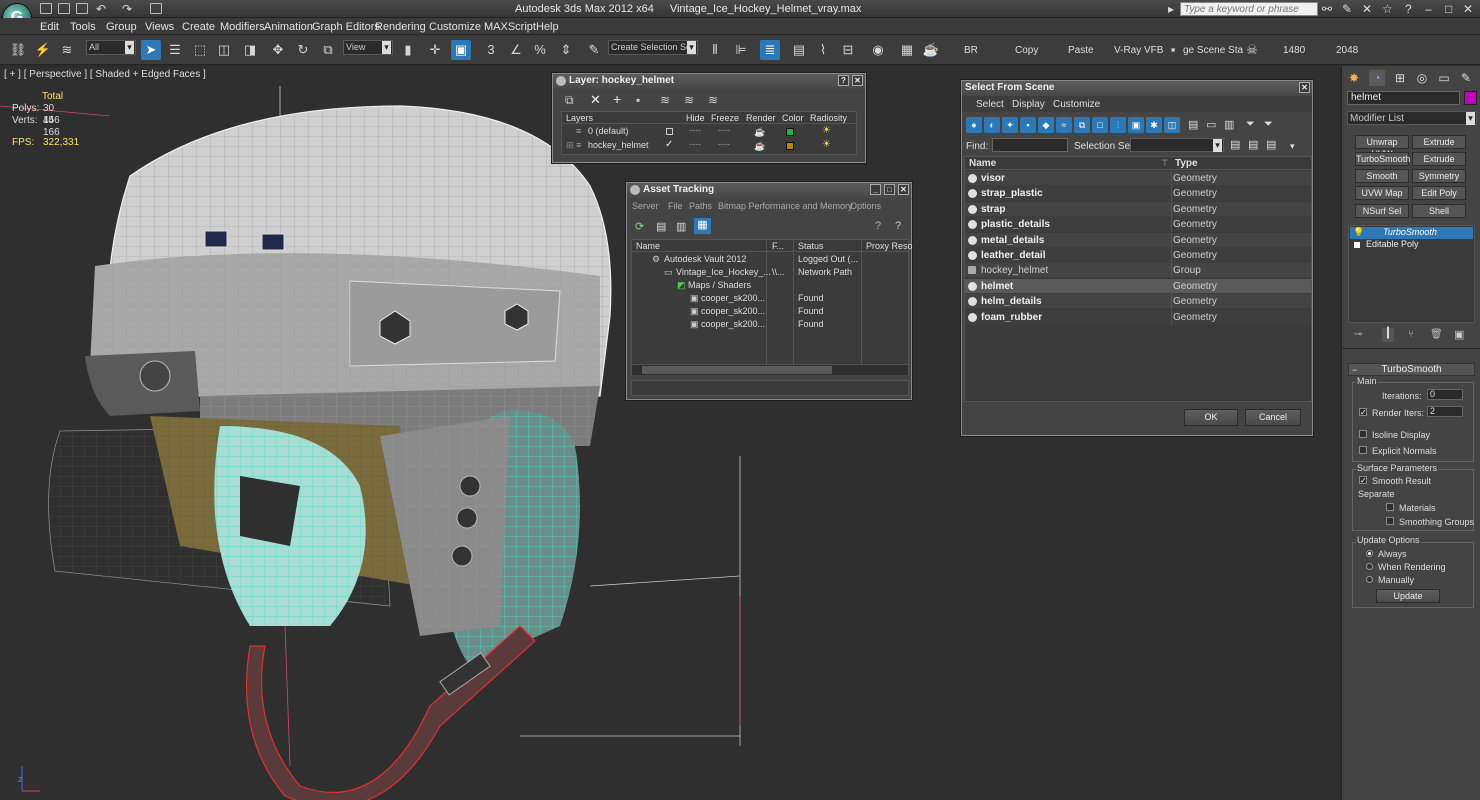 Image resolution: width=1480 pixels, height=800 pixels. What do you see at coordinates (1347, 9) in the screenshot?
I see `subscription-icon: ✎` at bounding box center [1347, 9].